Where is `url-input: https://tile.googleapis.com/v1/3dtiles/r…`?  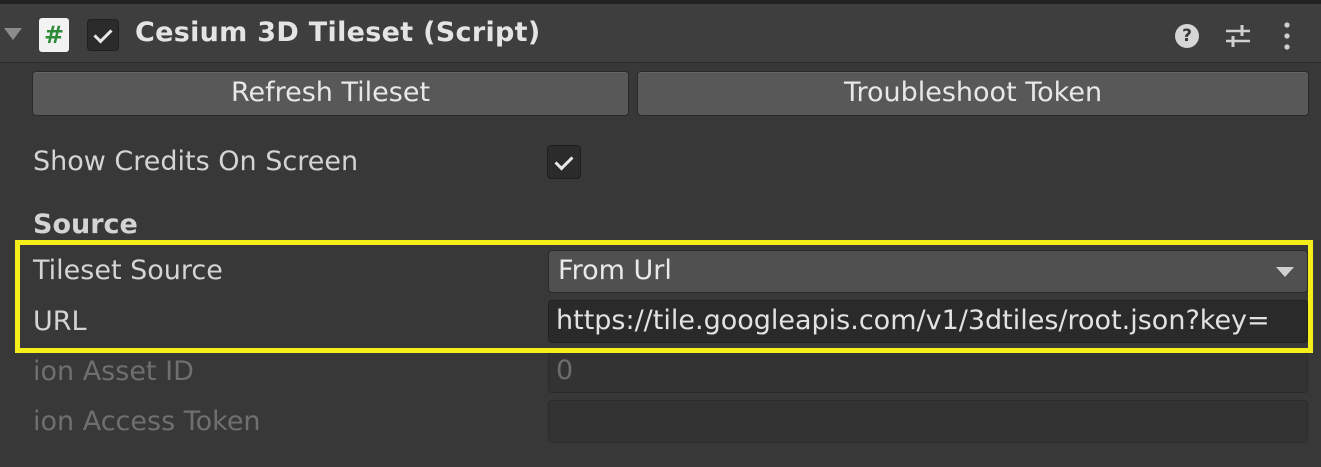 url-input: https://tile.googleapis.com/v1/3dtiles/r… is located at coordinates (928, 321).